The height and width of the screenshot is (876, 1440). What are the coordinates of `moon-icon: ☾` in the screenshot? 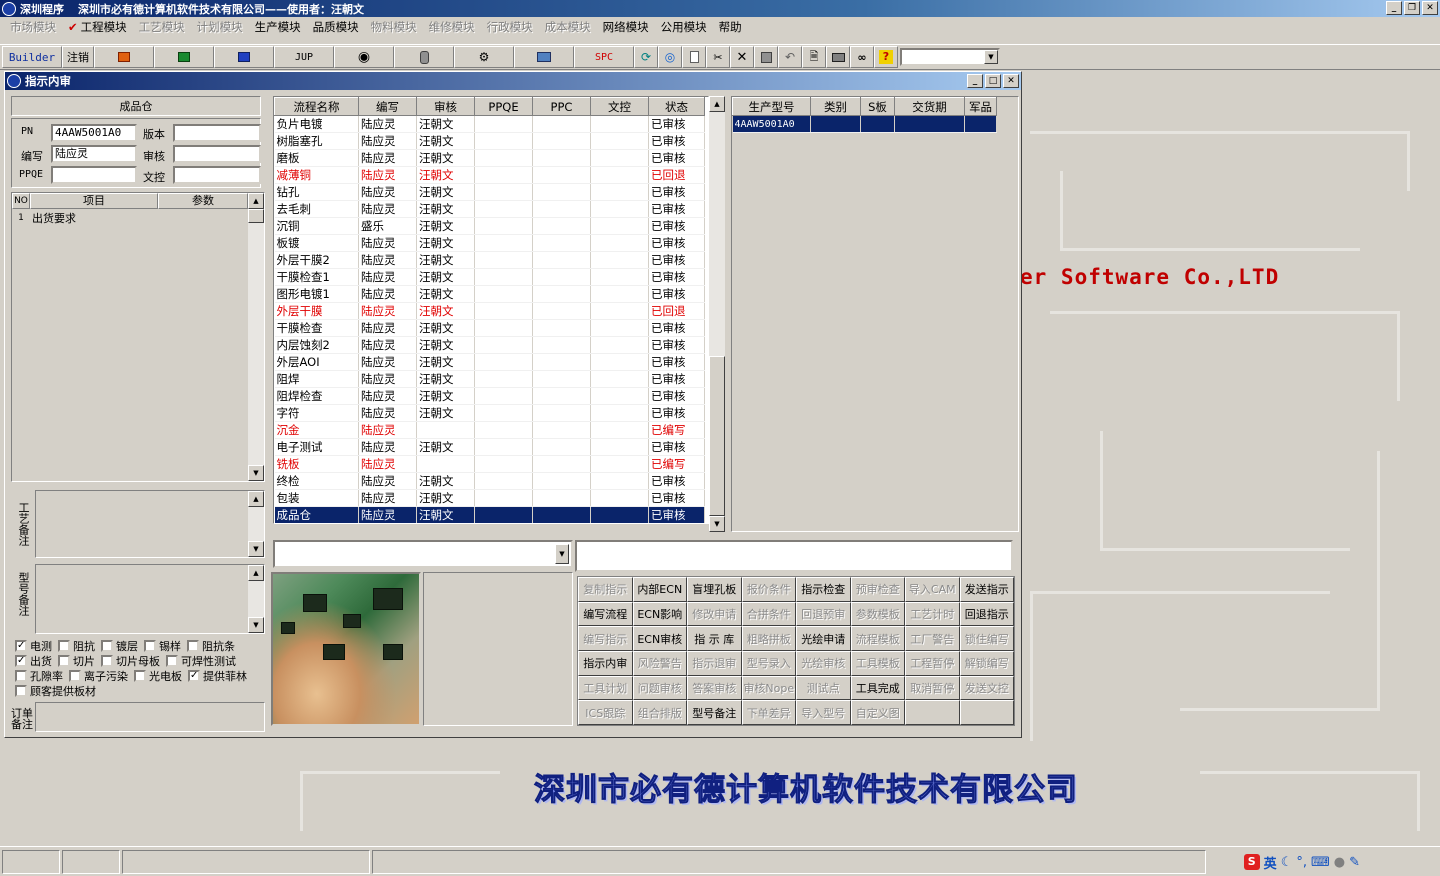 It's located at (1287, 862).